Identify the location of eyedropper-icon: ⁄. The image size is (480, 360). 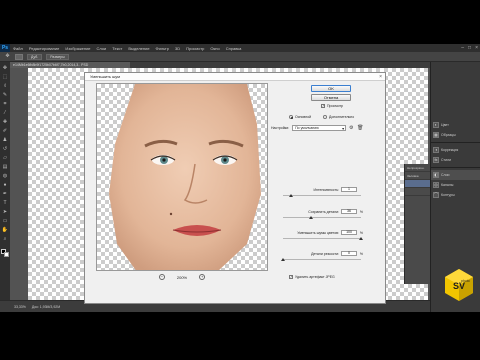
(5, 113).